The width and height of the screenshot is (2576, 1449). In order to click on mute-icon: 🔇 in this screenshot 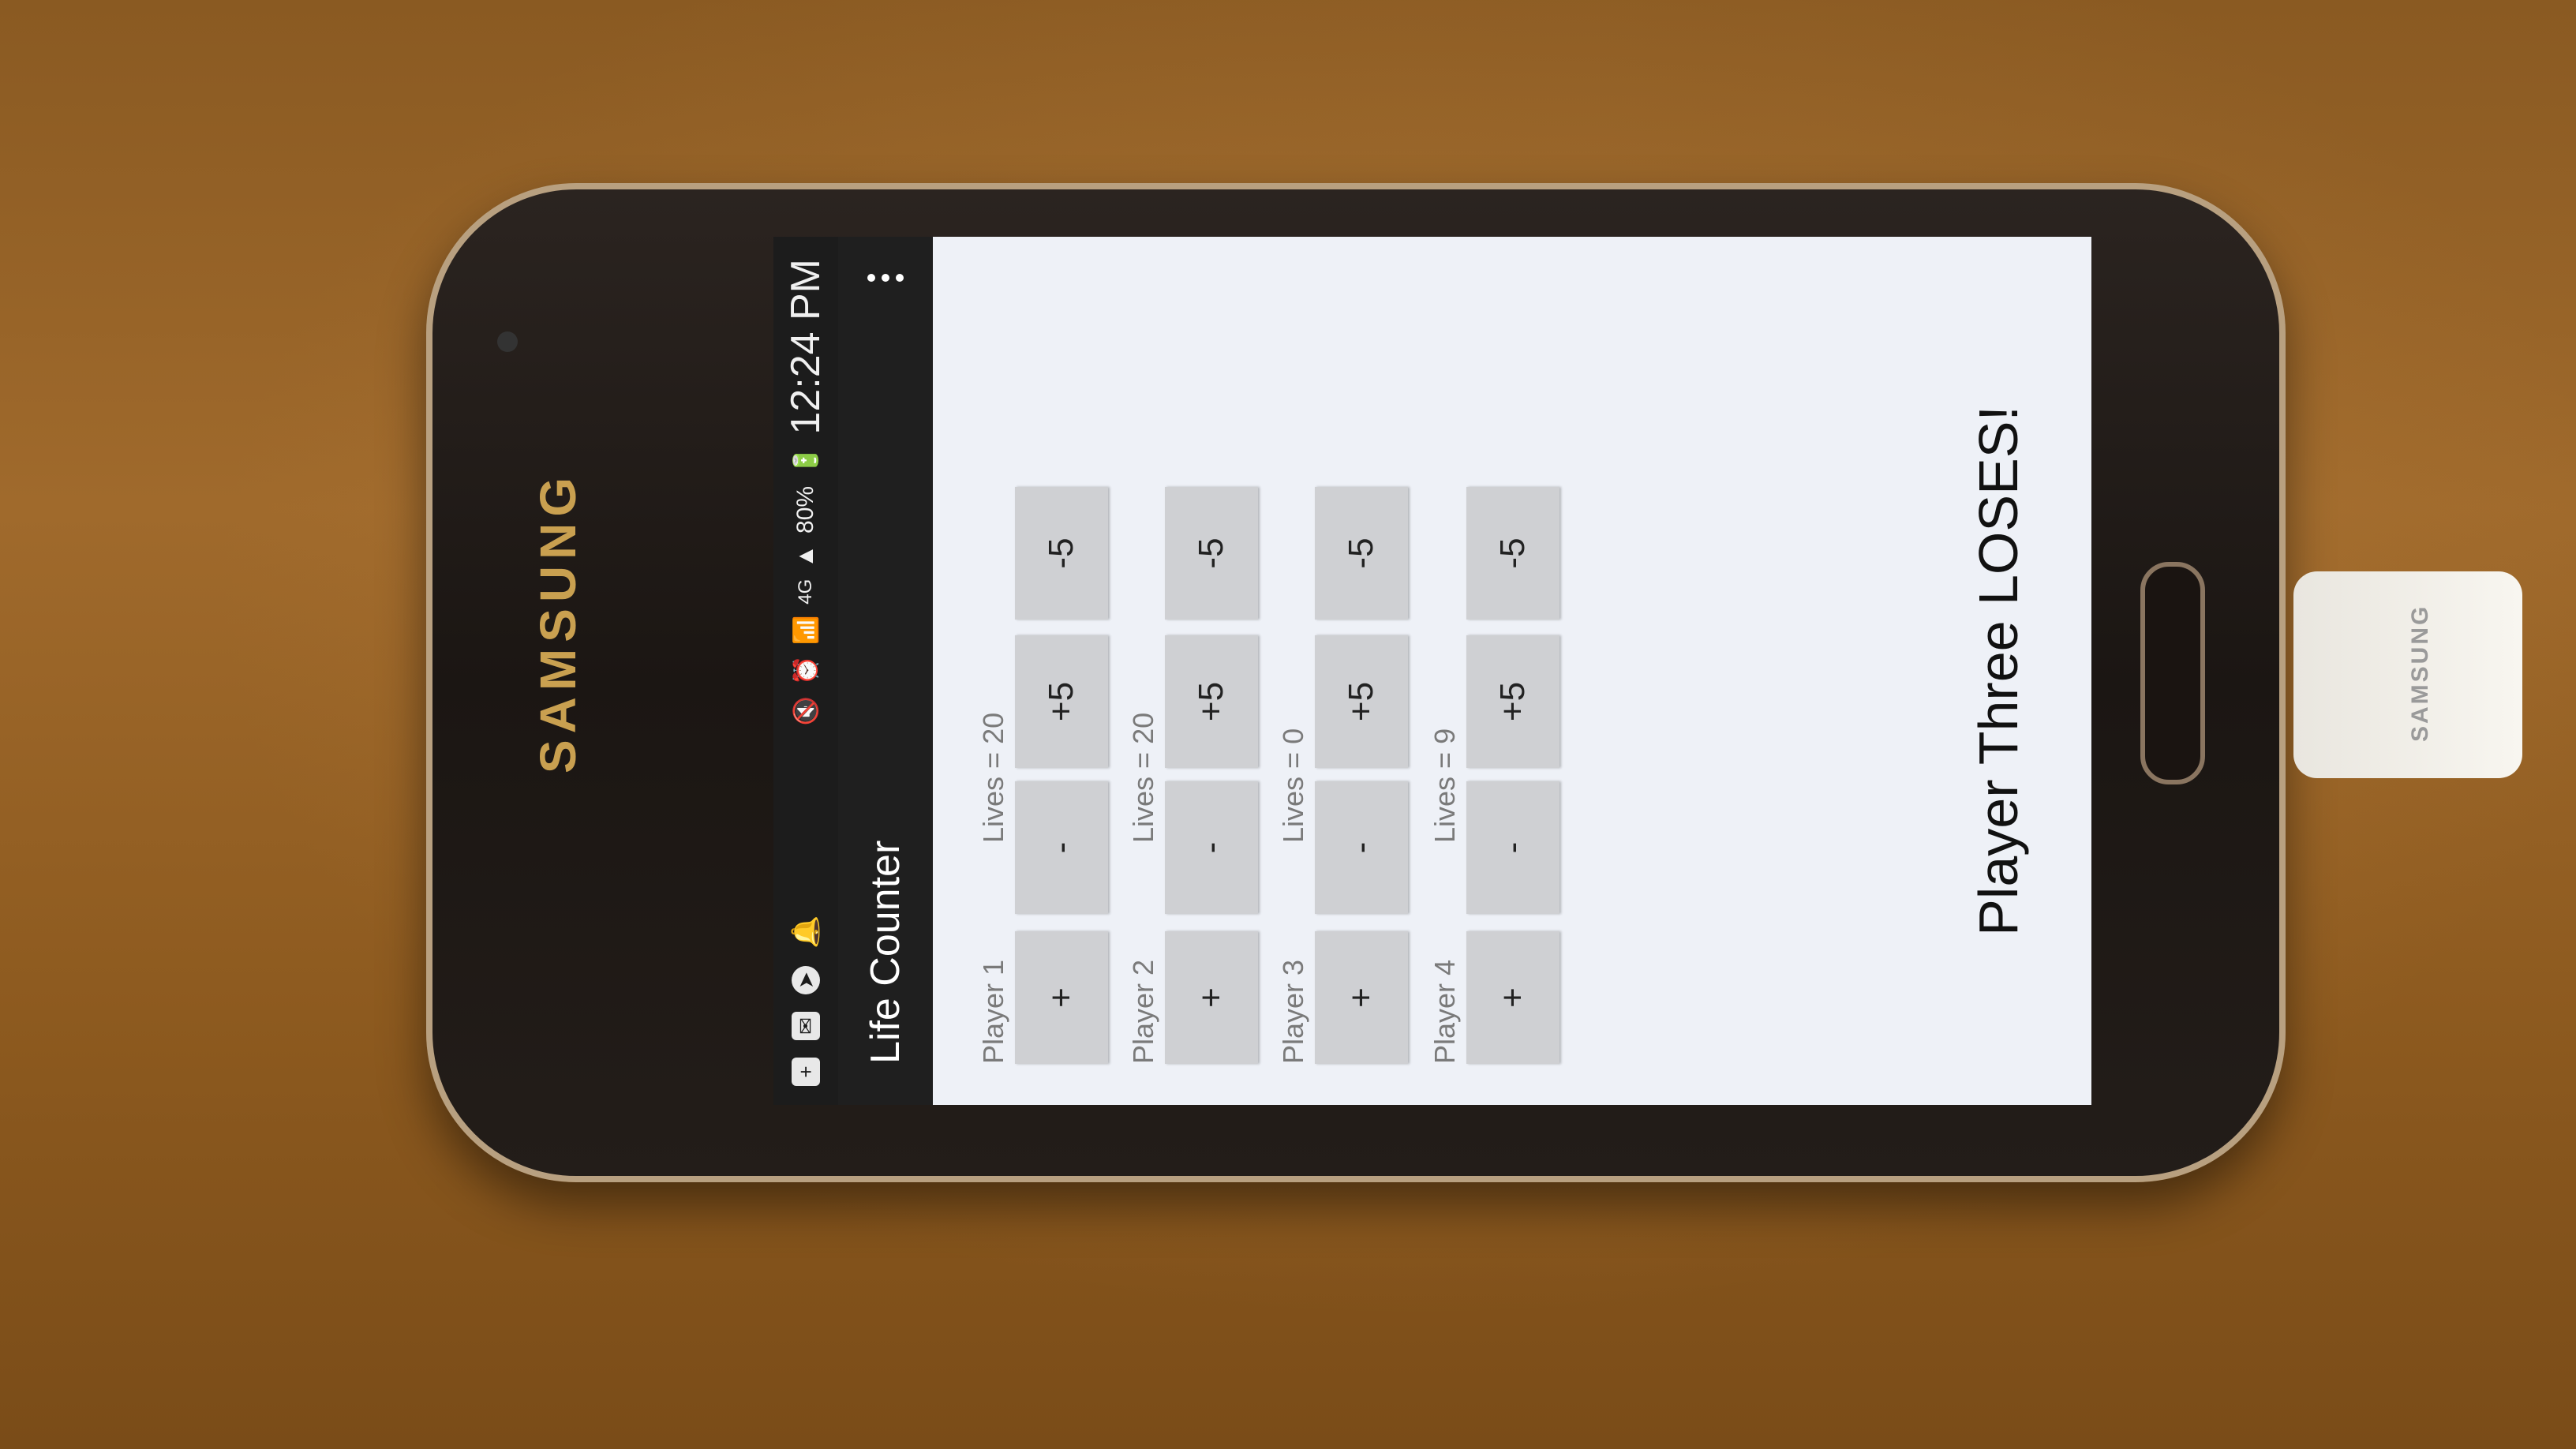, I will do `click(805, 711)`.